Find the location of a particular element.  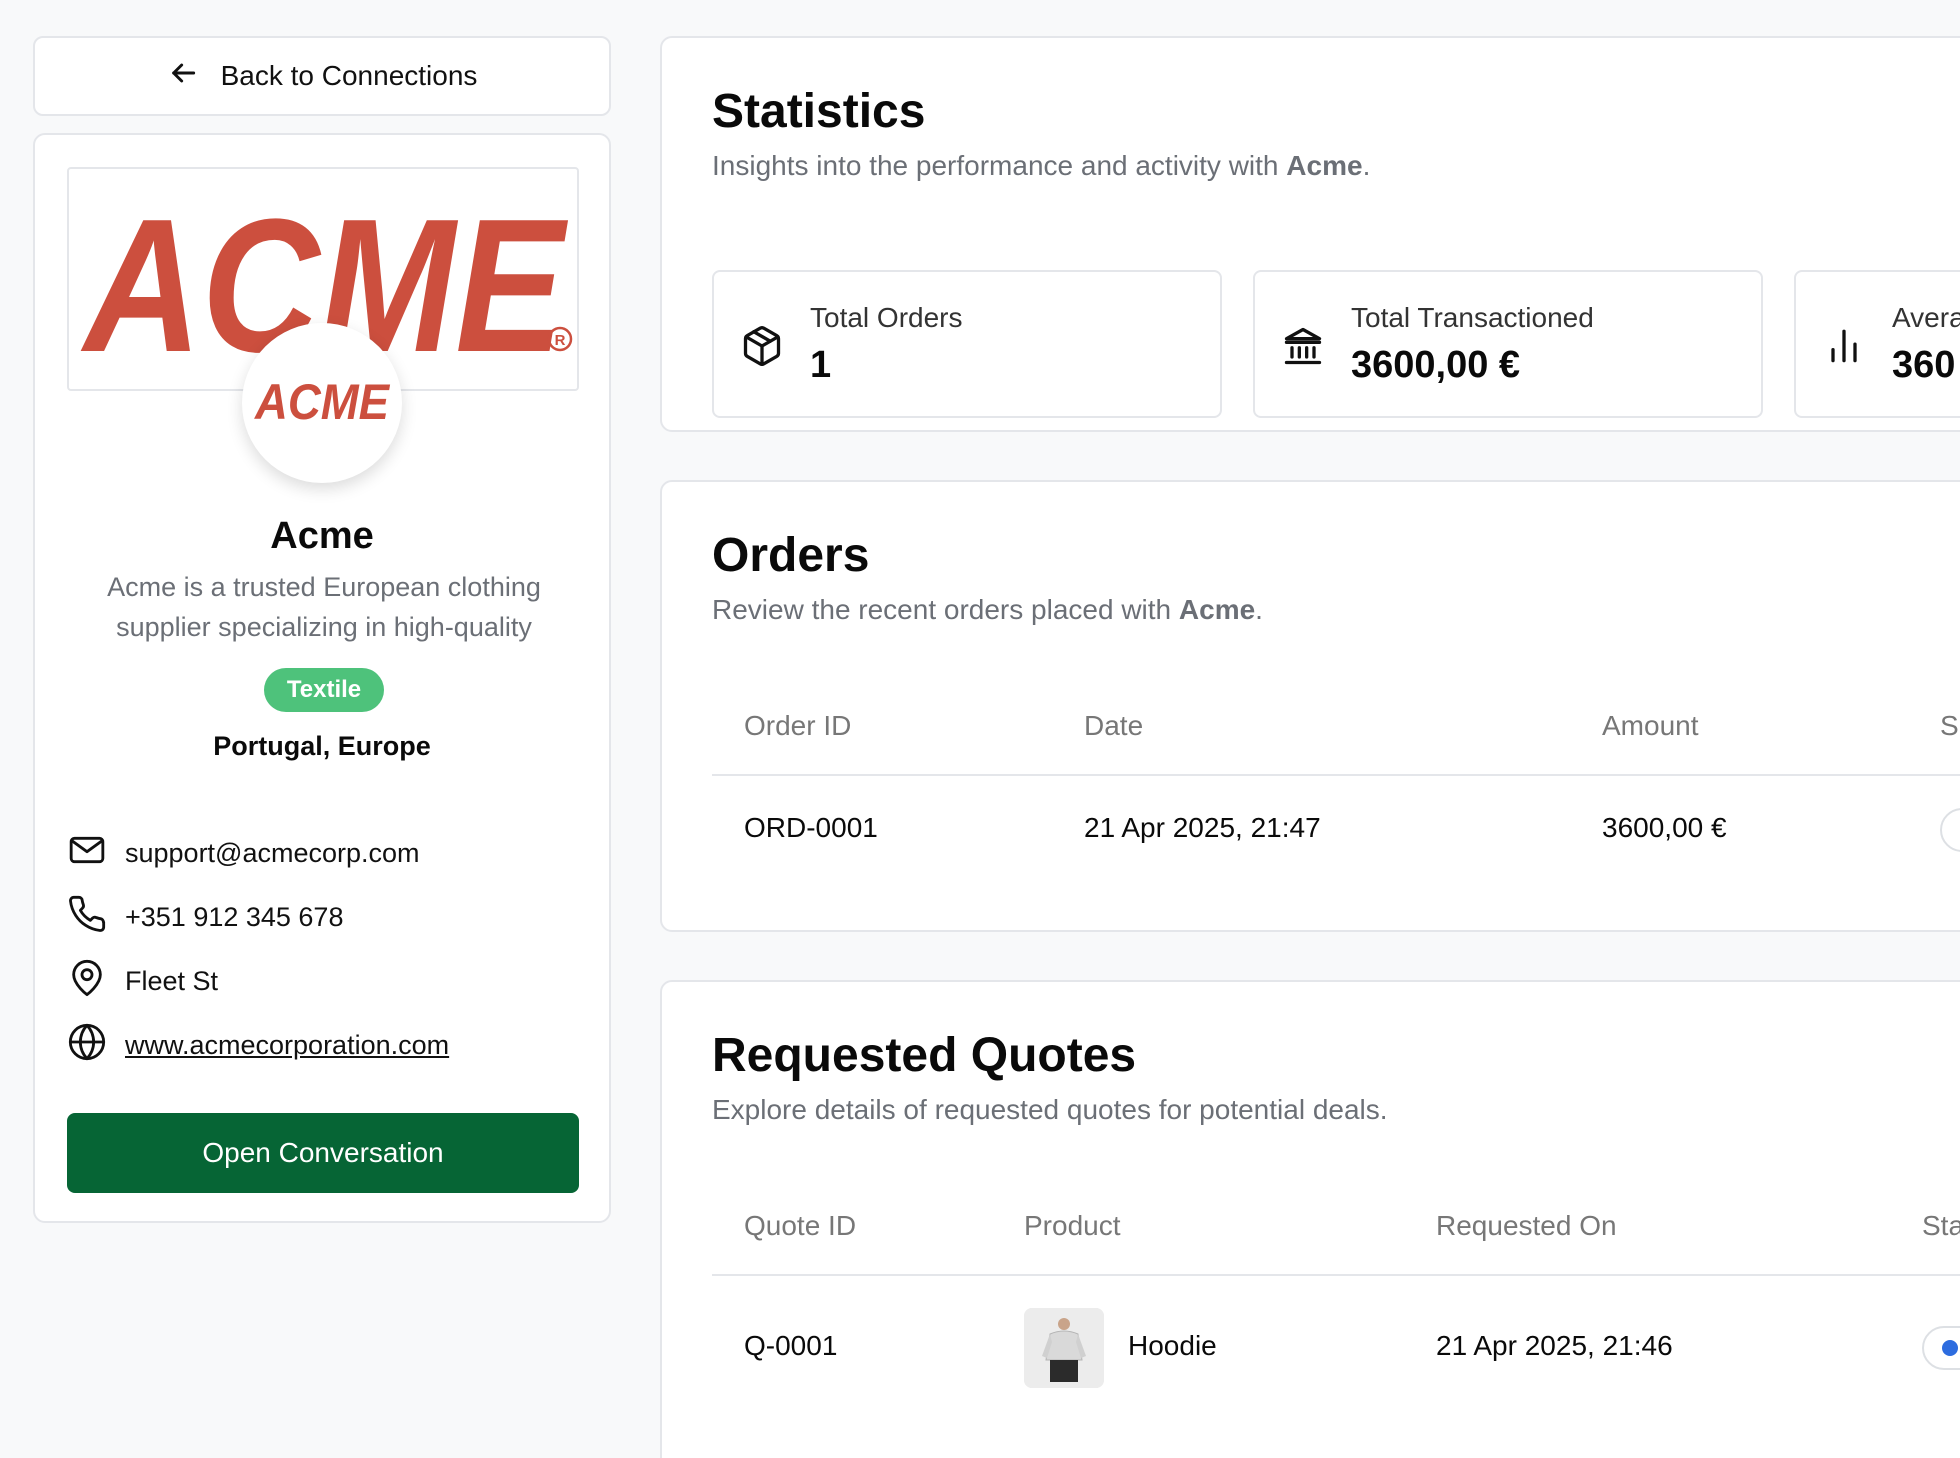

status-dot-icon is located at coordinates (1950, 1348).